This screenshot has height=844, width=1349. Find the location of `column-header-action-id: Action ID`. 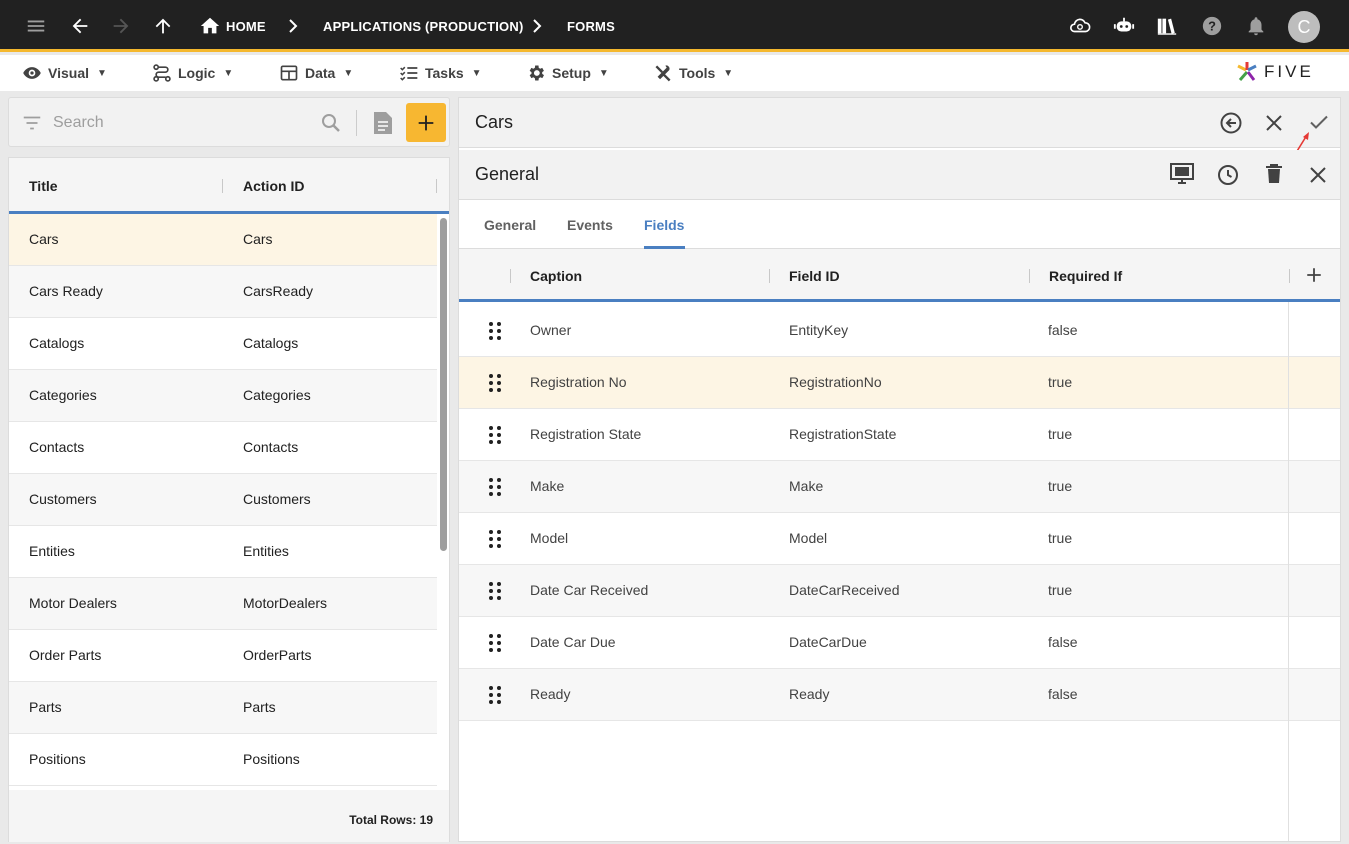

column-header-action-id: Action ID is located at coordinates (273, 186).